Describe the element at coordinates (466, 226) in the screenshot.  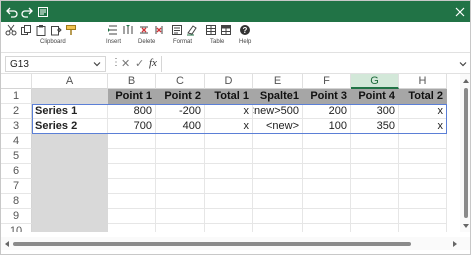
I see `scroll-down-icon` at that location.